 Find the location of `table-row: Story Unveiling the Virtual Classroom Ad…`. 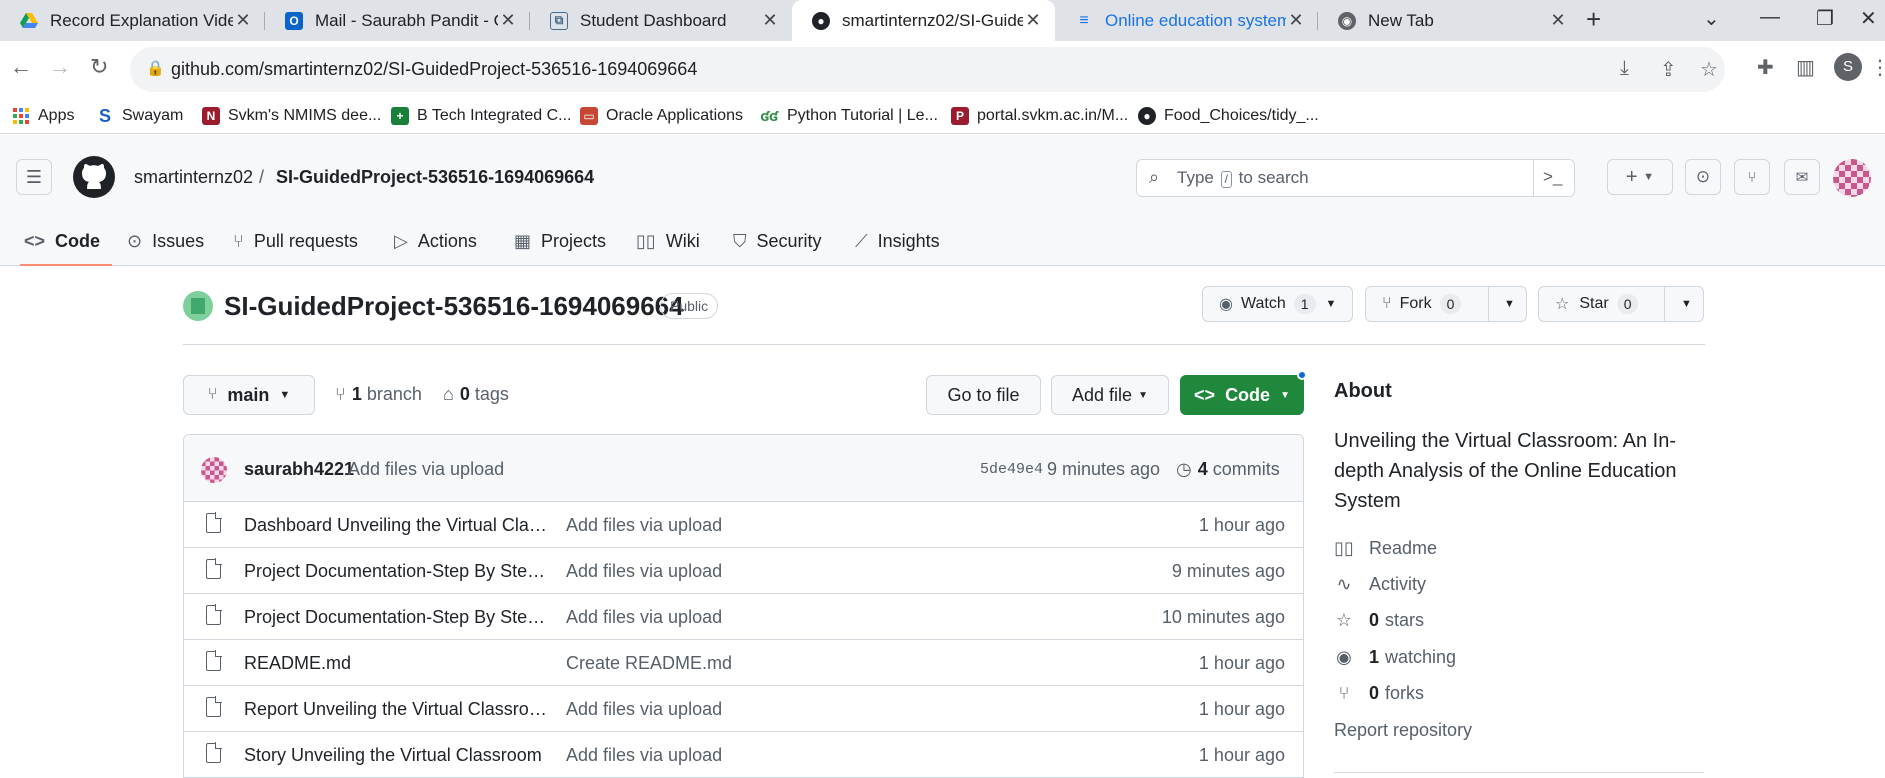

table-row: Story Unveiling the Virtual Classroom Ad… is located at coordinates (743, 754).